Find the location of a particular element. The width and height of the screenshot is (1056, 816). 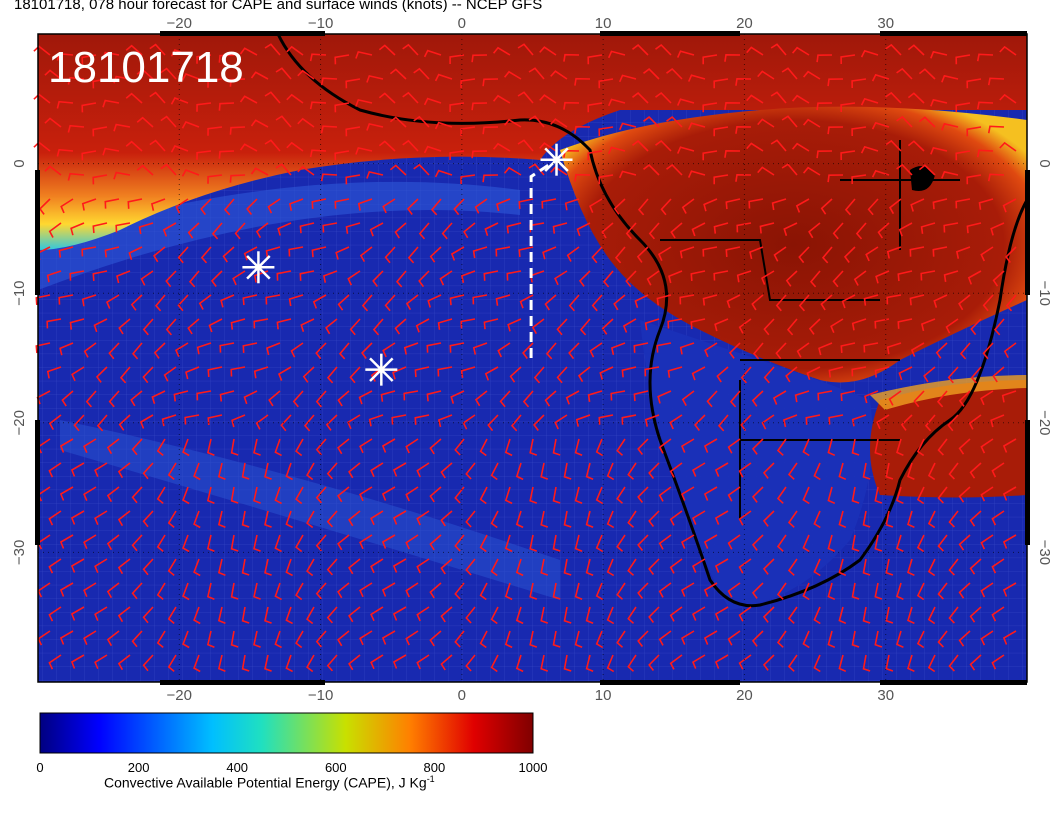

colorbar-gradient is located at coordinates (286, 733).